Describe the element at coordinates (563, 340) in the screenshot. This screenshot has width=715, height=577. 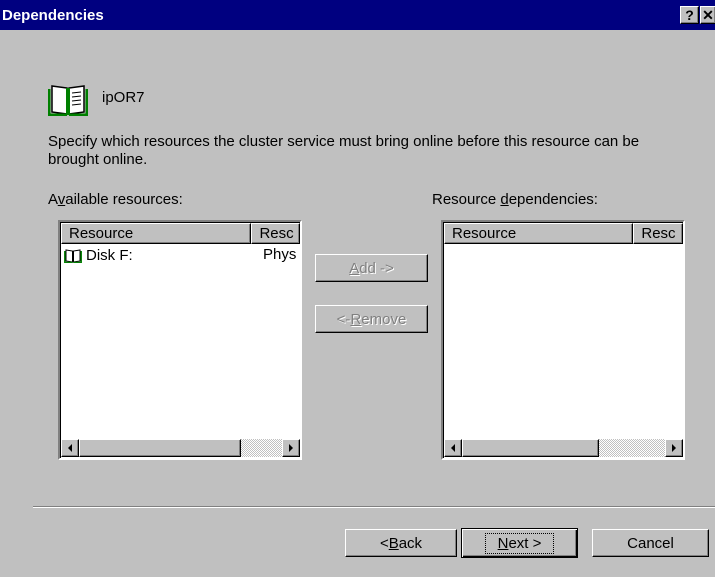
I see `resource-dependencies-list: Resource Resc` at that location.